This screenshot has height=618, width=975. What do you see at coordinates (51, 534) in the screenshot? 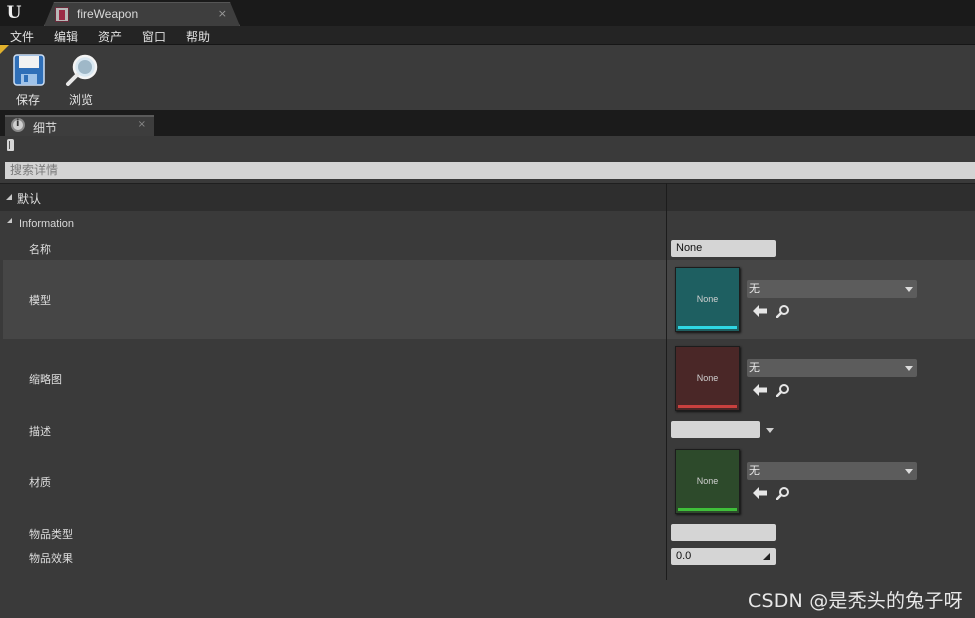
I see `property-label-item-type: 物品类型` at bounding box center [51, 534].